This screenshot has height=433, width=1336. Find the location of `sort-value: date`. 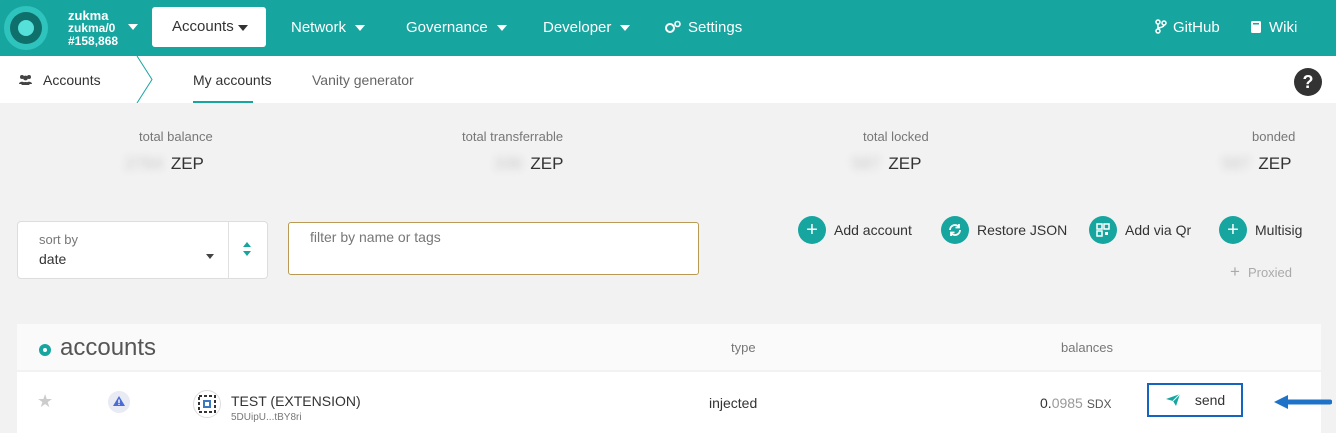

sort-value: date is located at coordinates (53, 259).